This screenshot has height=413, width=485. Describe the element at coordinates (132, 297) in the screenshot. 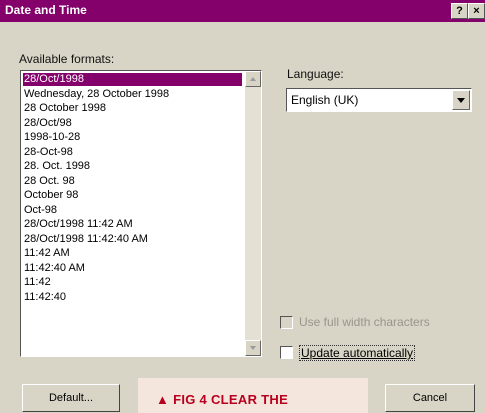

I see `format-item: 11:42:40` at that location.